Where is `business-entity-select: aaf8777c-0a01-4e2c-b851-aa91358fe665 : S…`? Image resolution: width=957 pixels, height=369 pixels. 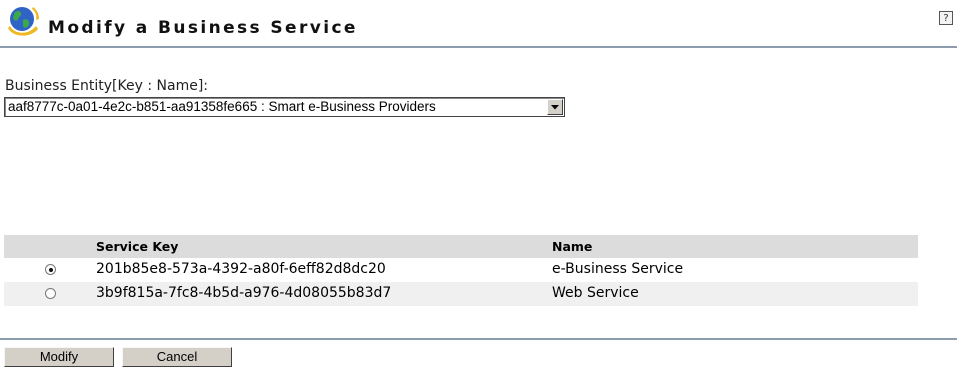
business-entity-select: aaf8777c-0a01-4e2c-b851-aa91358fe665 : S… is located at coordinates (284, 107).